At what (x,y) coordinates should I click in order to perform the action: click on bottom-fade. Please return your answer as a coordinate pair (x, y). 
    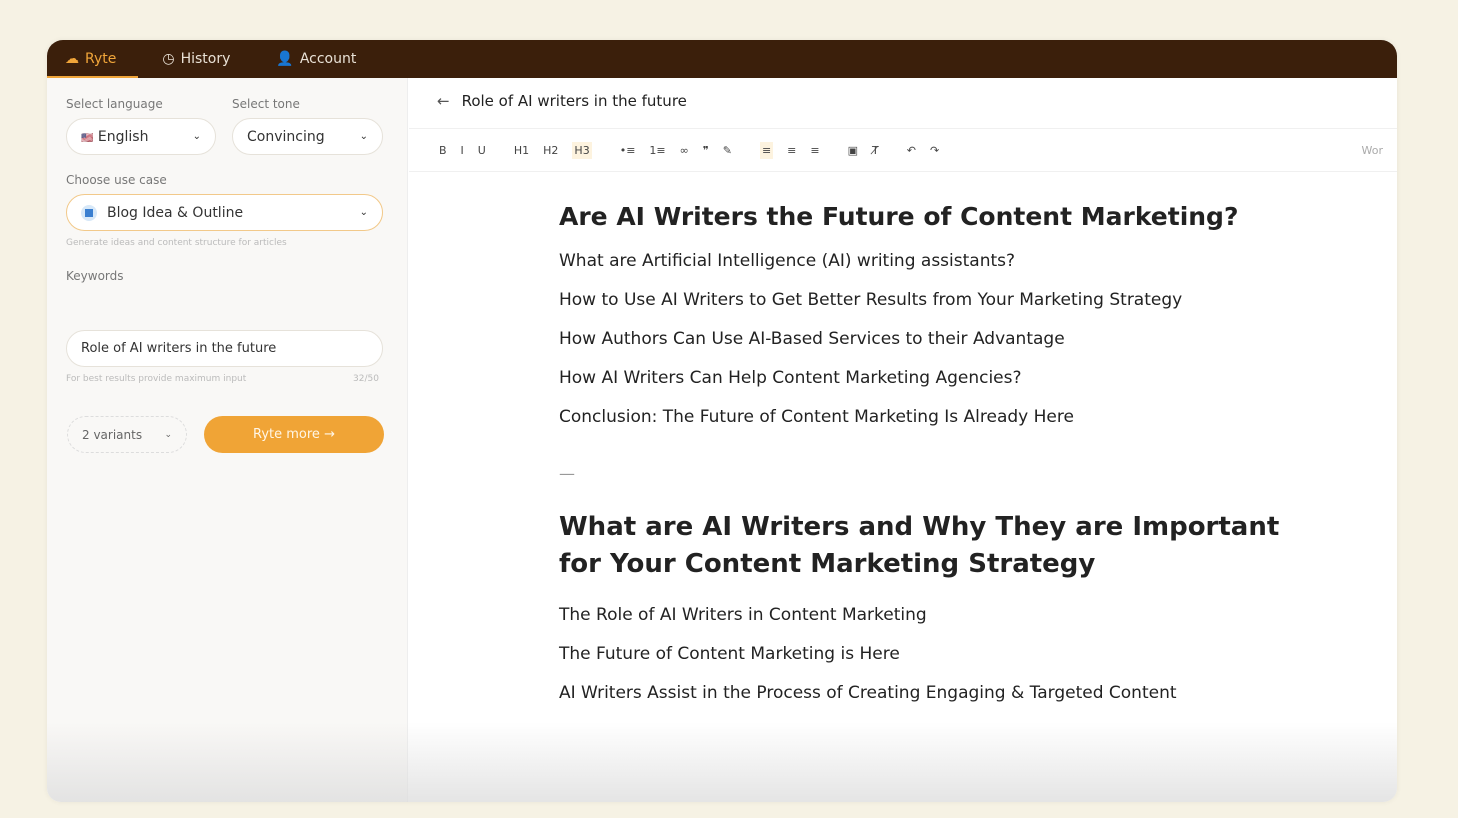
    Looking at the image, I should click on (722, 762).